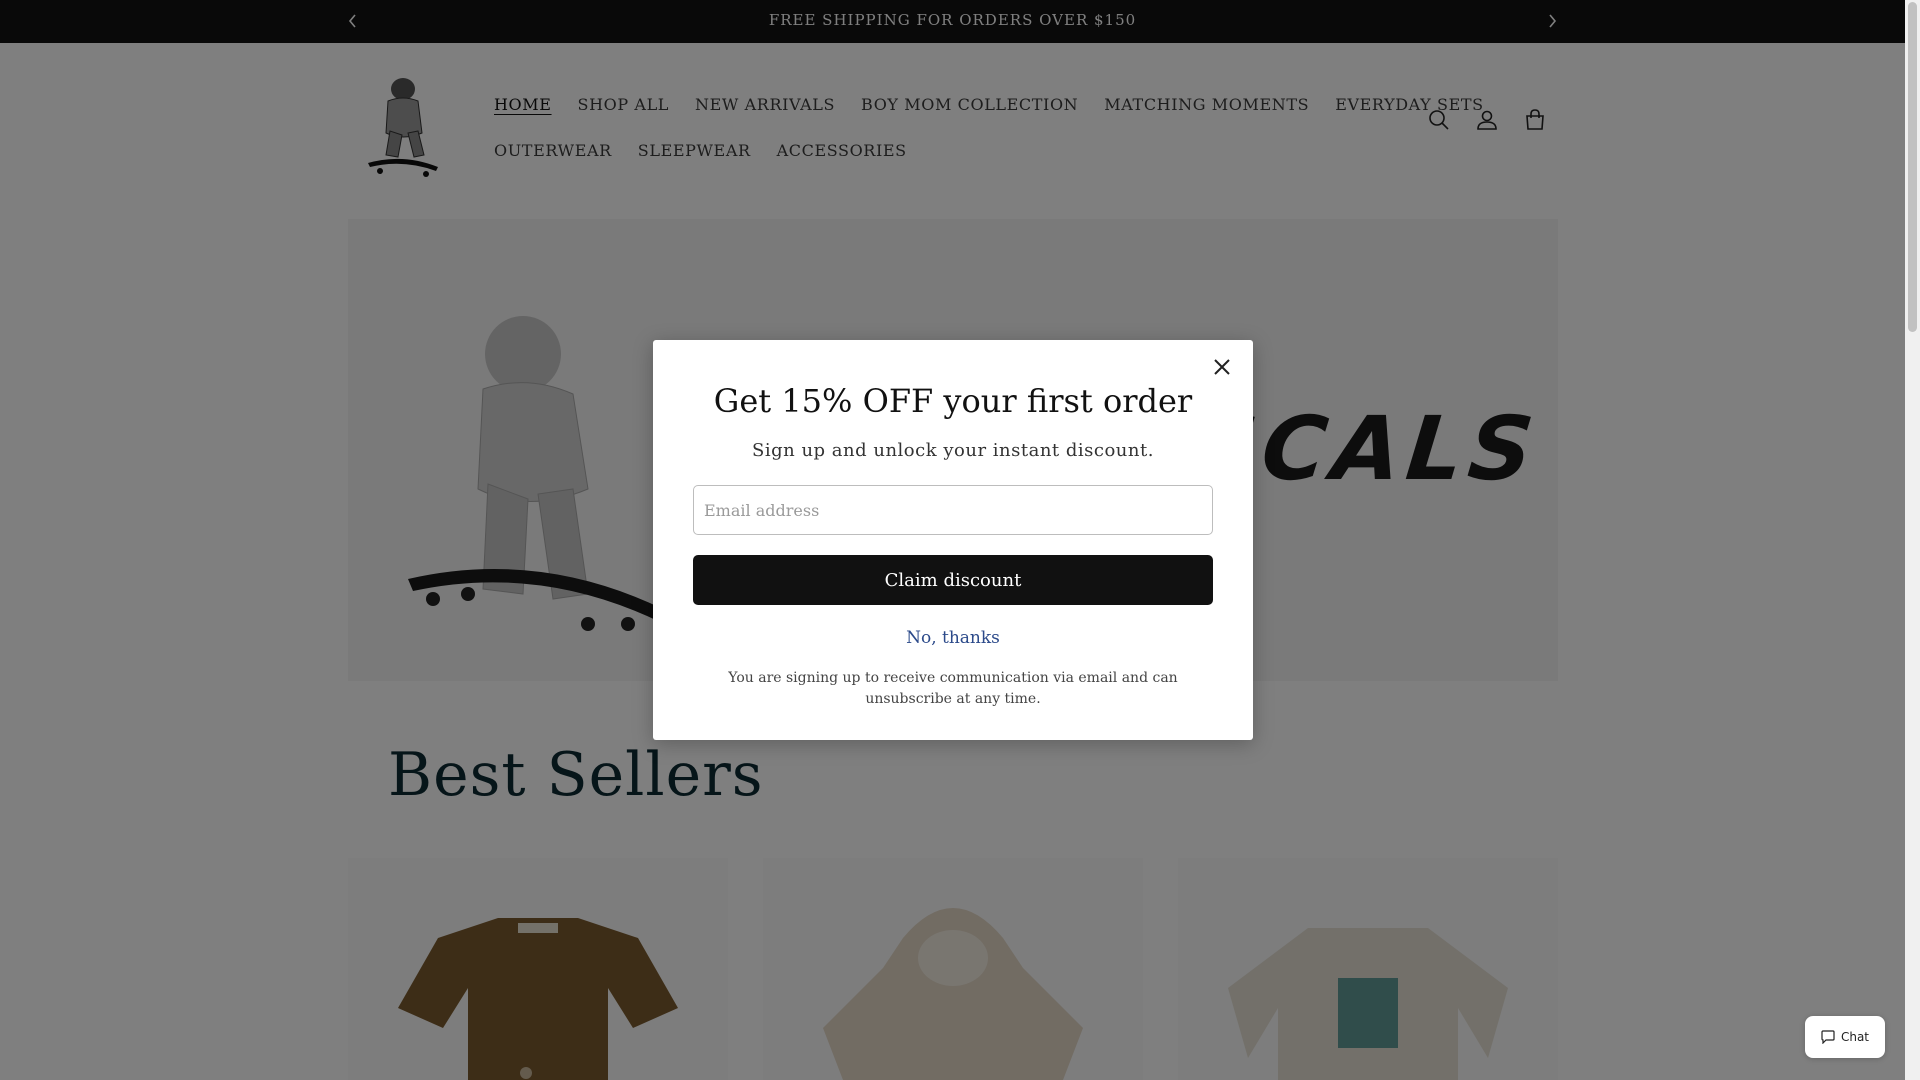  I want to click on close-popup-button, so click(1222, 367).